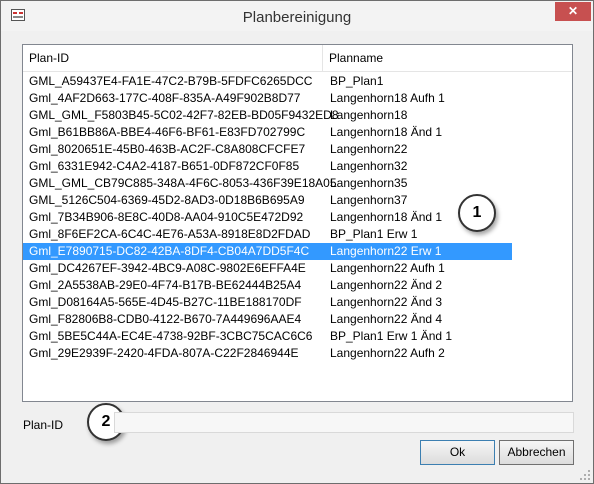 The height and width of the screenshot is (484, 594). I want to click on plan-id-cell: Gml_8F6EF2CA-6C4C-4E76-A53A-8918E8D2FDAD, so click(170, 234).